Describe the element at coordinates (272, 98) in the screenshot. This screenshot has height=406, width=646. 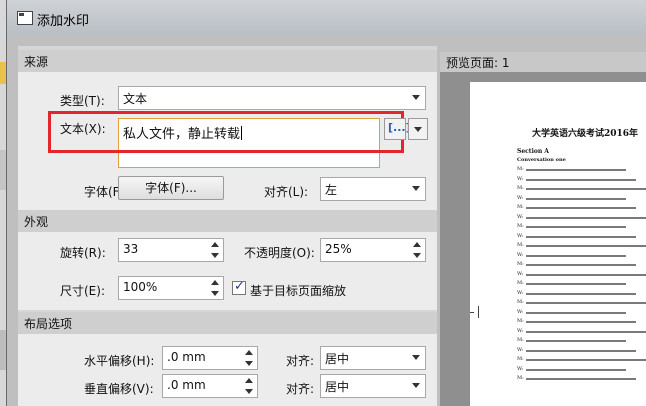
I see `type-select: 文本` at that location.